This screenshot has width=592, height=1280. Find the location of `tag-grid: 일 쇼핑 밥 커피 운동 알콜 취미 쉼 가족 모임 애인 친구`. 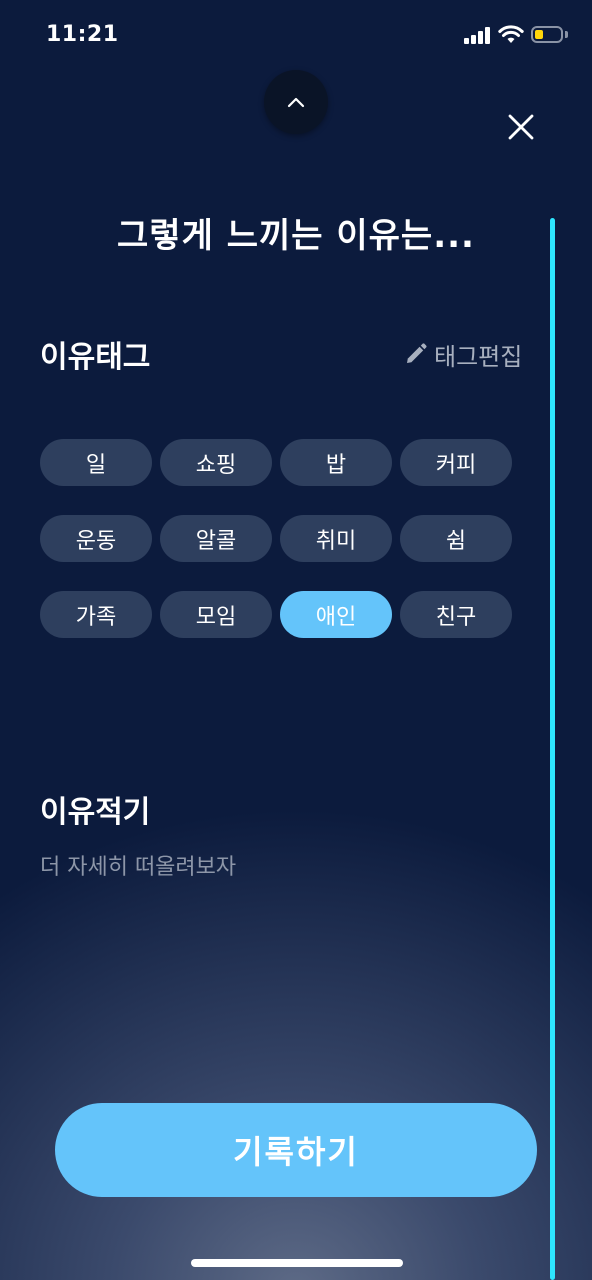

tag-grid: 일 쇼핑 밥 커피 운동 알콜 취미 쉼 가족 모임 애인 친구 is located at coordinates (280, 538).